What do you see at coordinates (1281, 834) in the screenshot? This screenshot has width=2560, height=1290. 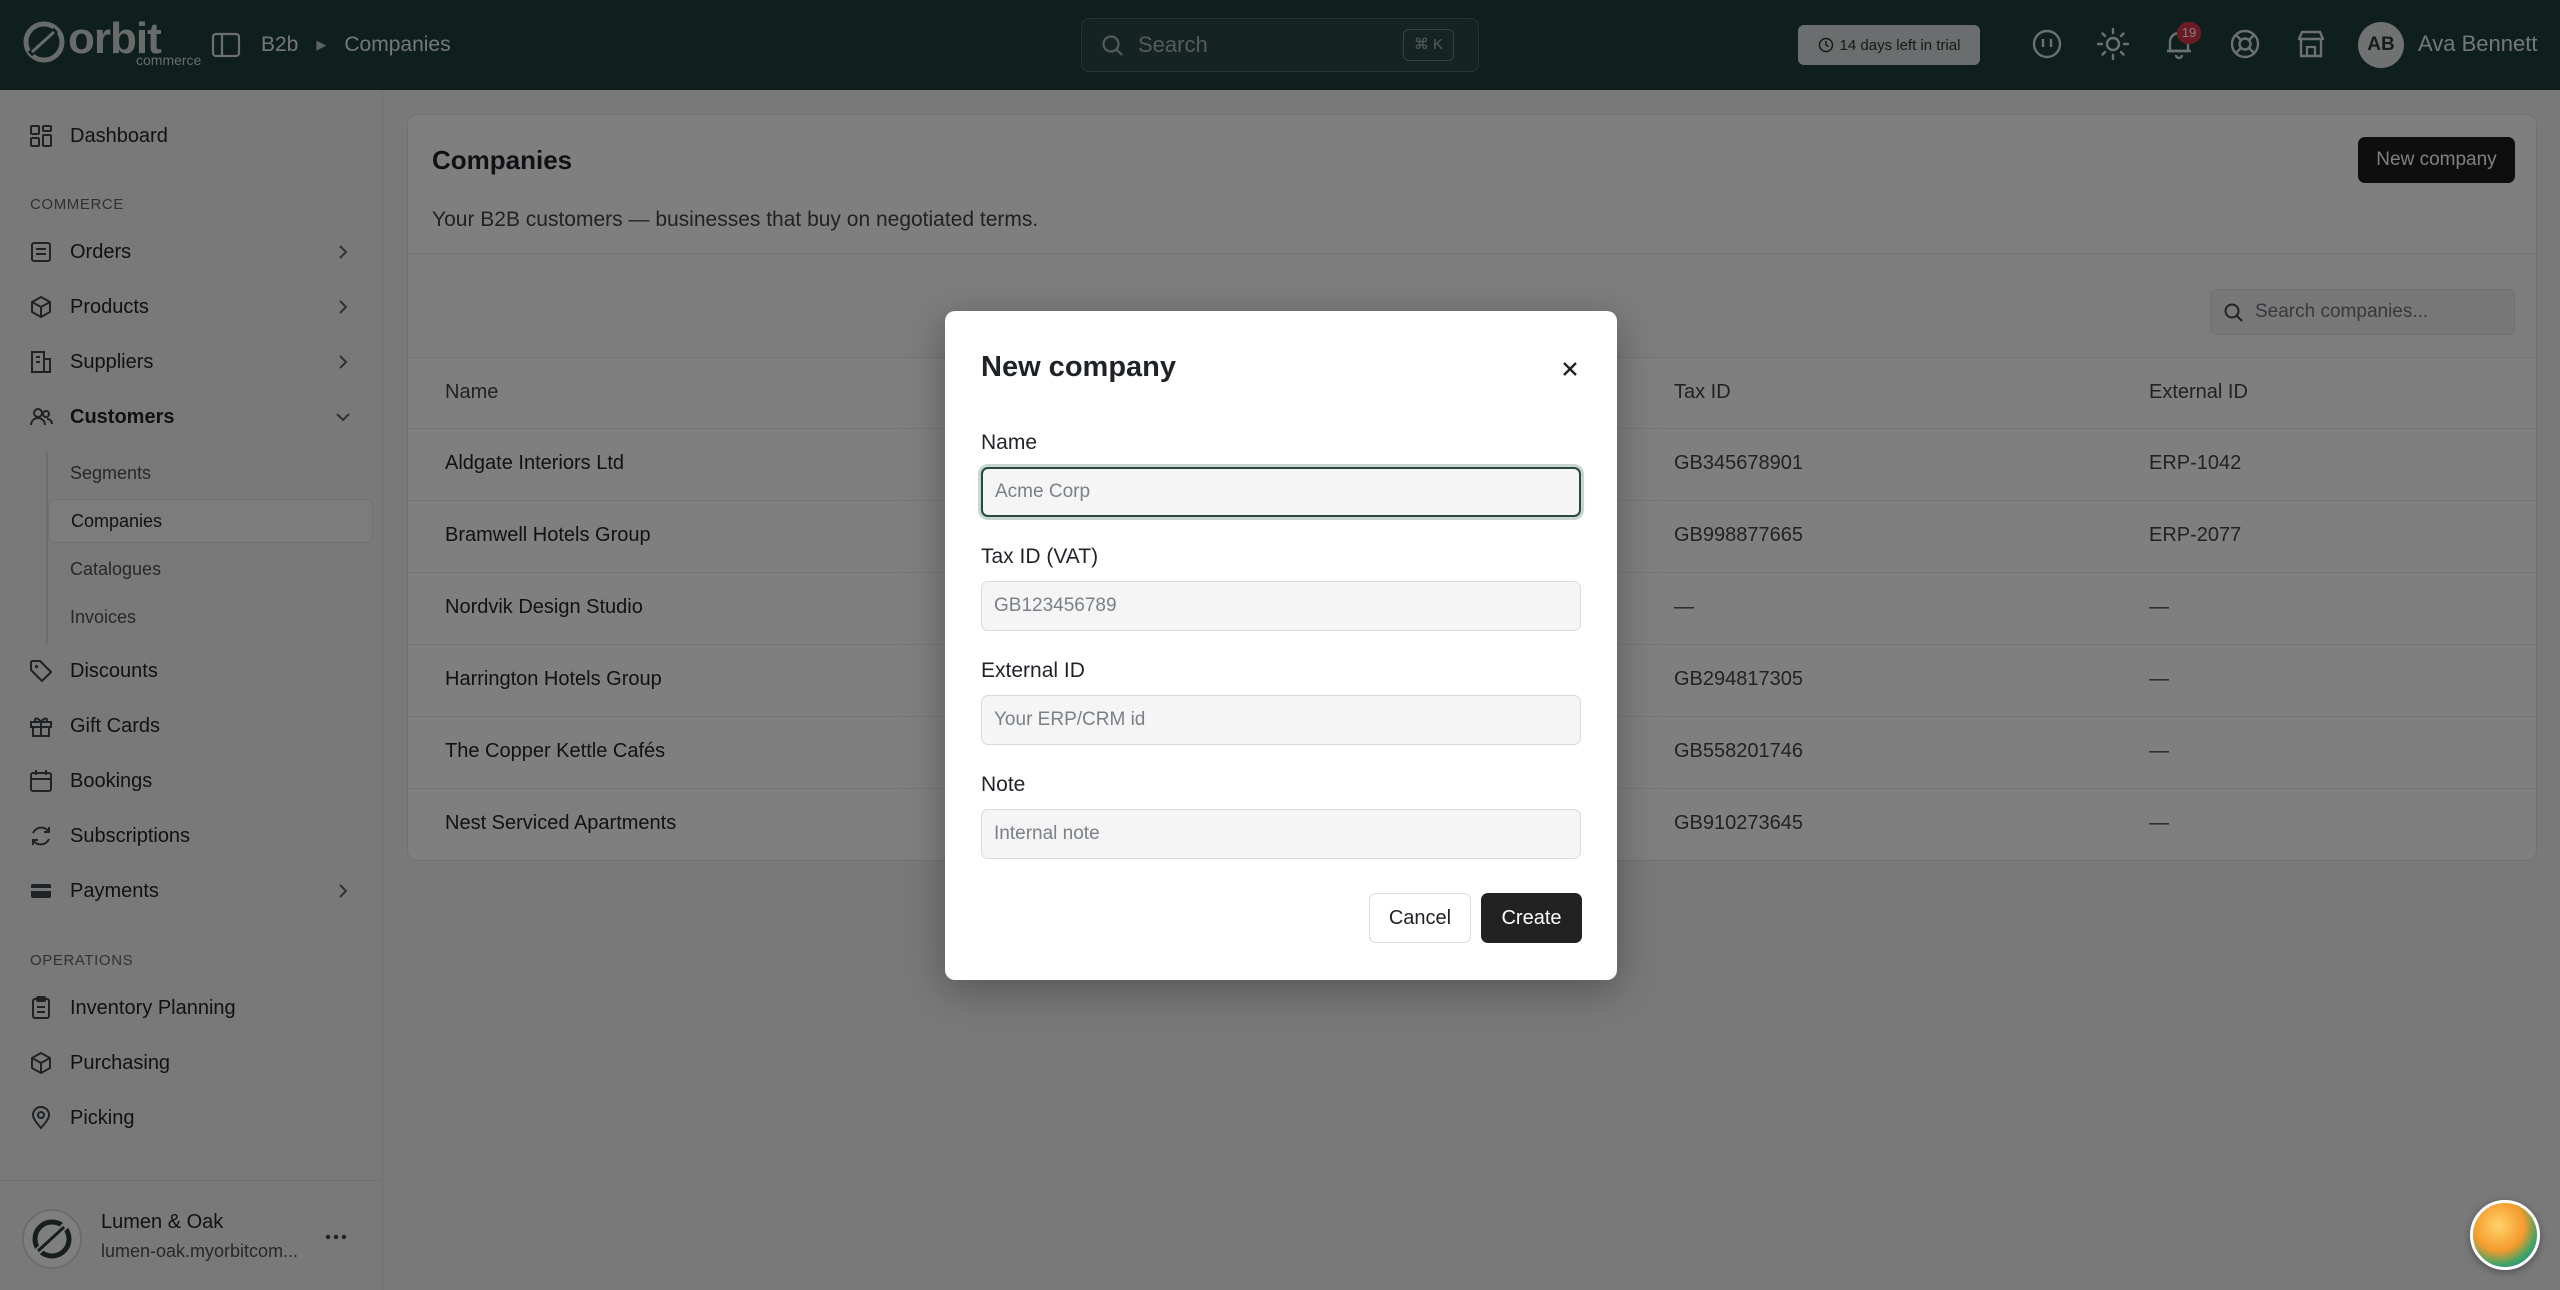 I see `note-input` at bounding box center [1281, 834].